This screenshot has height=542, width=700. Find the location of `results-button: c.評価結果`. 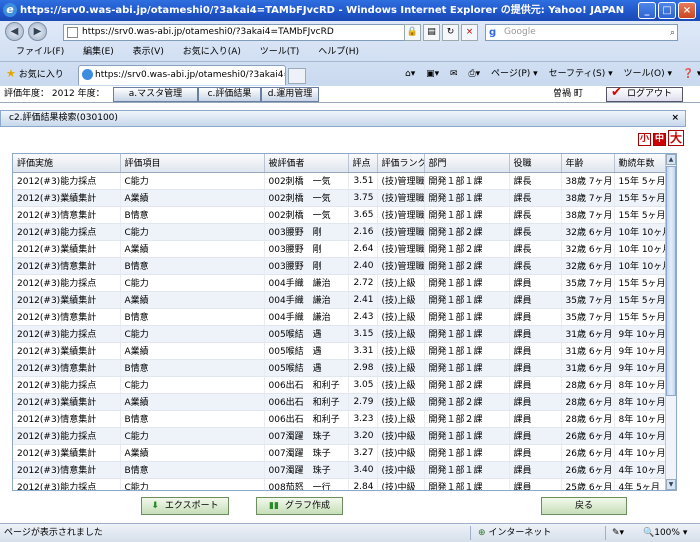

results-button: c.評価結果 is located at coordinates (229, 94).